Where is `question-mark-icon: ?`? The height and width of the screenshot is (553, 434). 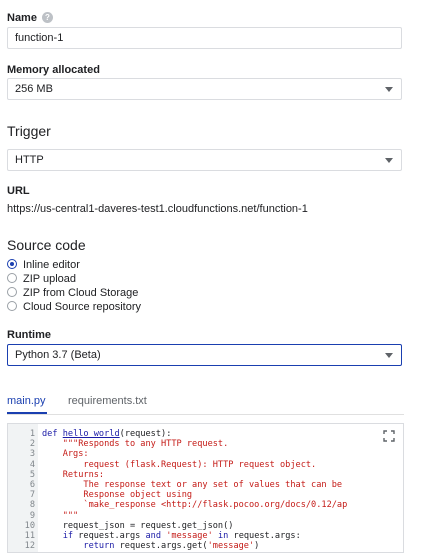 question-mark-icon: ? is located at coordinates (47, 17).